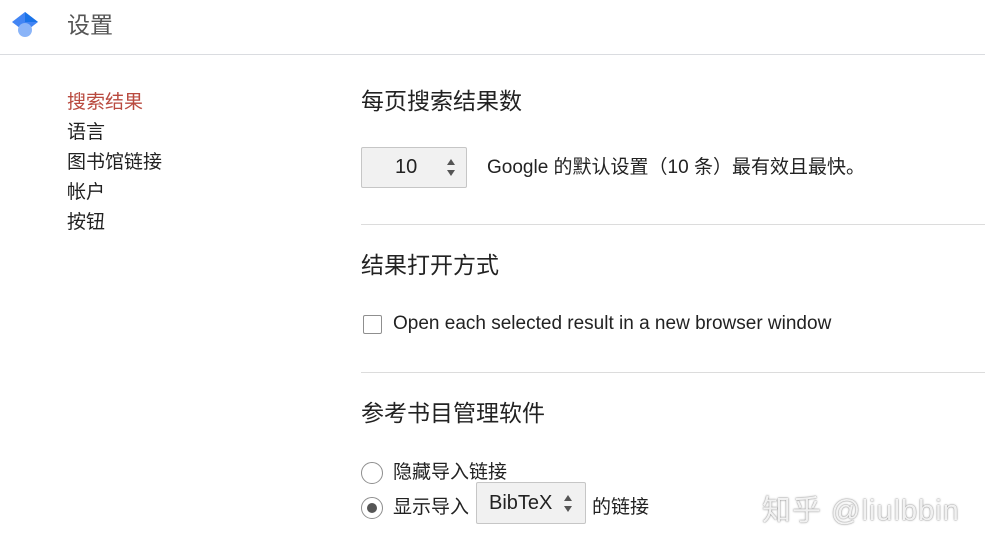 The width and height of the screenshot is (985, 552). What do you see at coordinates (114, 133) in the screenshot?
I see `sidebar-item-language: 语言` at bounding box center [114, 133].